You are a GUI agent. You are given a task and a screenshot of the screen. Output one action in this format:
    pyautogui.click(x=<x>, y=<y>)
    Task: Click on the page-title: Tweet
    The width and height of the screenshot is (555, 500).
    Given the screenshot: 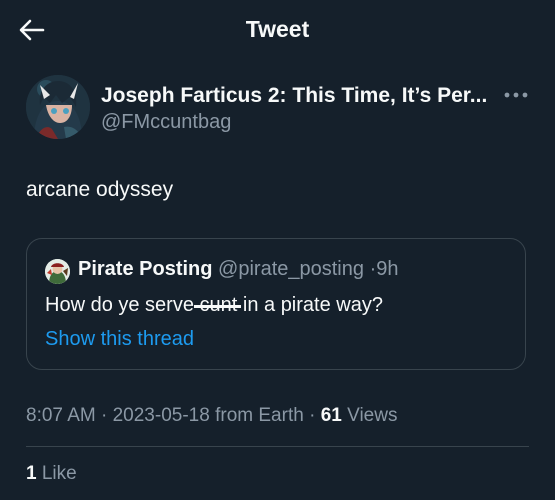 What is the action you would take?
    pyautogui.click(x=277, y=29)
    